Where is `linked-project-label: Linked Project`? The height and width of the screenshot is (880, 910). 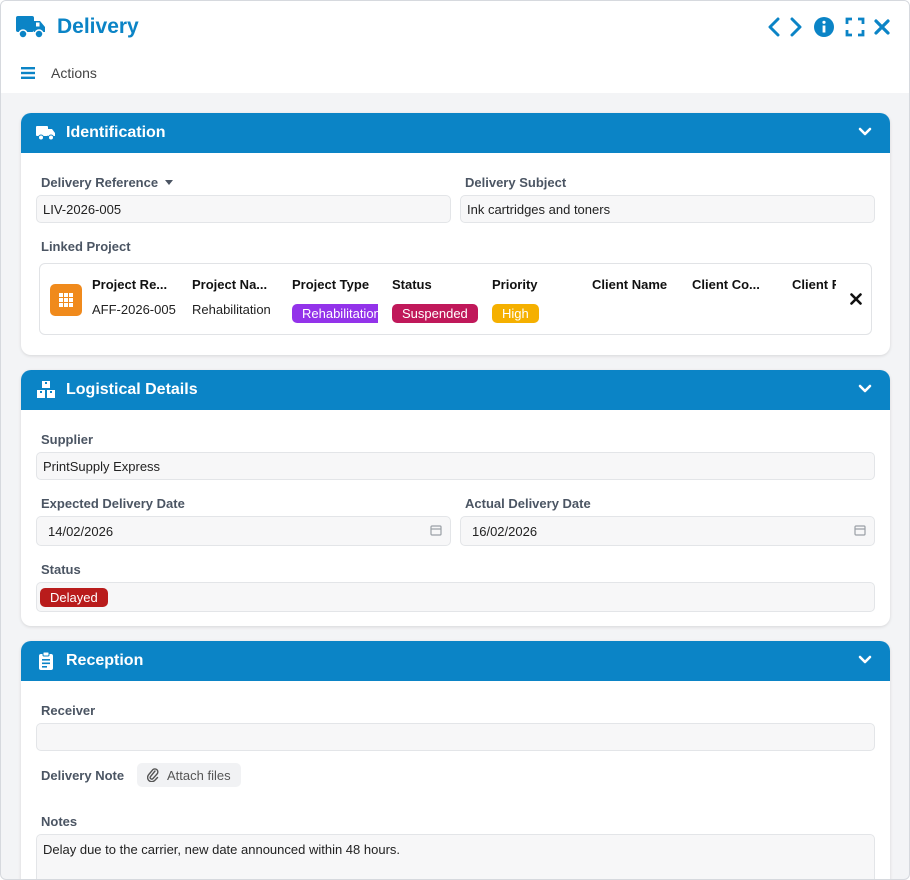 linked-project-label: Linked Project is located at coordinates (86, 246).